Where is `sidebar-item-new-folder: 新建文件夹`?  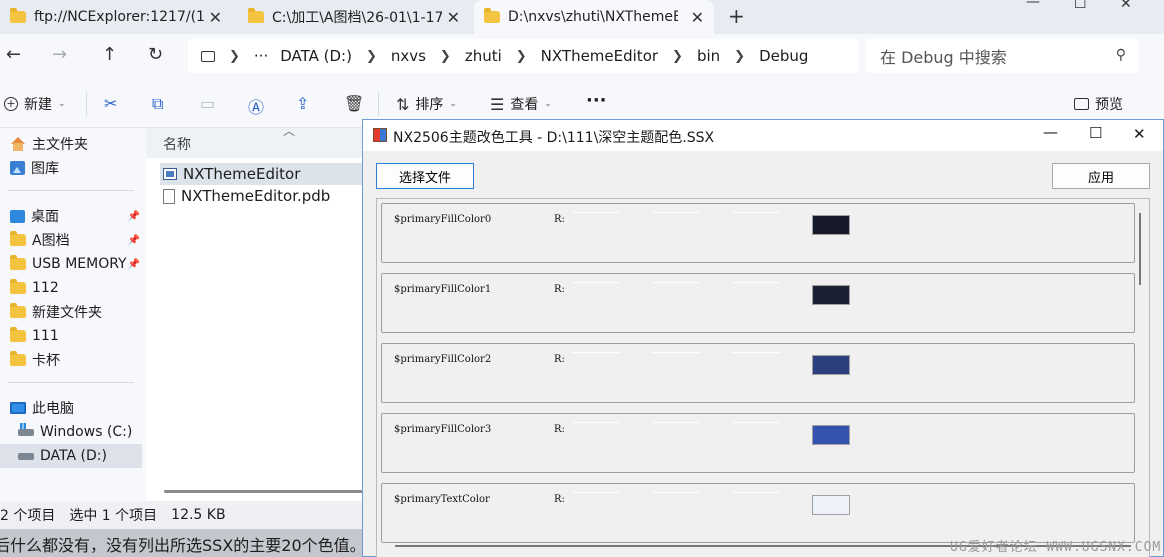 sidebar-item-new-folder: 新建文件夹 is located at coordinates (77, 312).